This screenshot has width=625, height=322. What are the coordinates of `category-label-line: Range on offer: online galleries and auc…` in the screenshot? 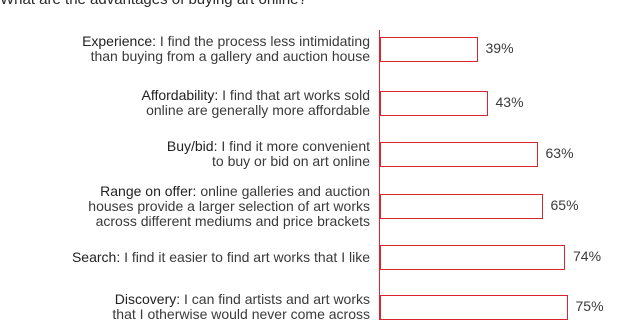 It's located at (229, 190).